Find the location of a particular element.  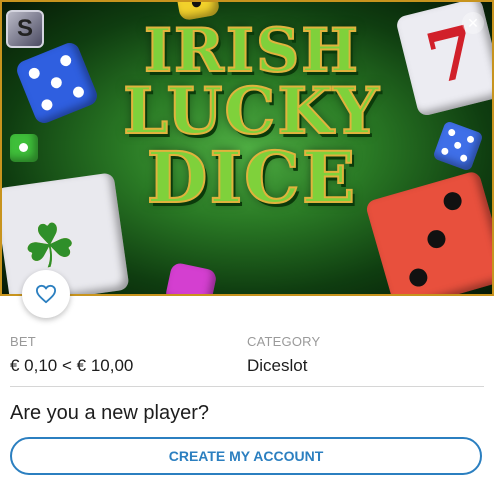

divider is located at coordinates (247, 386).